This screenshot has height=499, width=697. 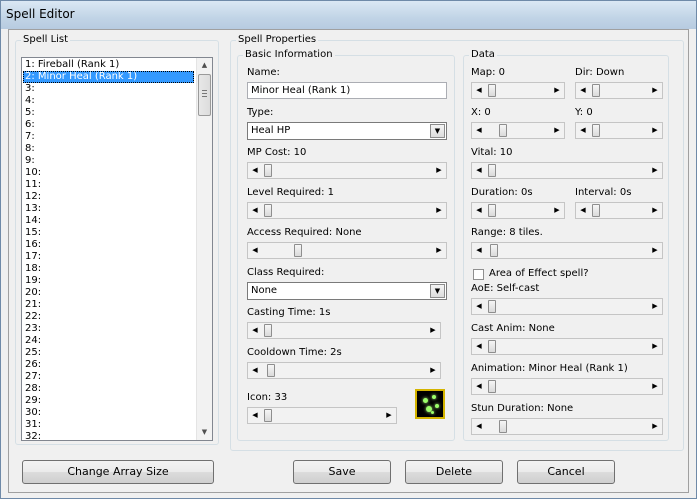 I want to click on spell-list-item: 18:, so click(x=108, y=269).